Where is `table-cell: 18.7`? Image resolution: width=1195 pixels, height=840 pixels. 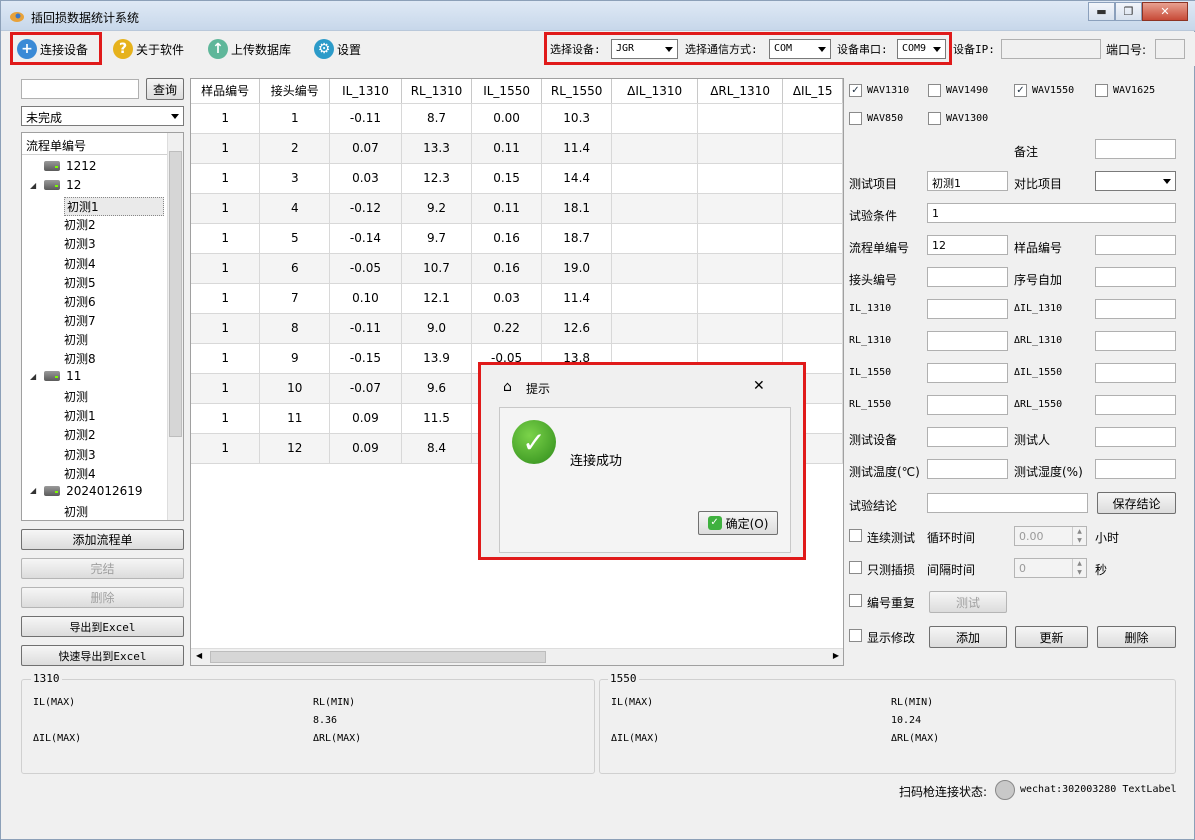 table-cell: 18.7 is located at coordinates (577, 238).